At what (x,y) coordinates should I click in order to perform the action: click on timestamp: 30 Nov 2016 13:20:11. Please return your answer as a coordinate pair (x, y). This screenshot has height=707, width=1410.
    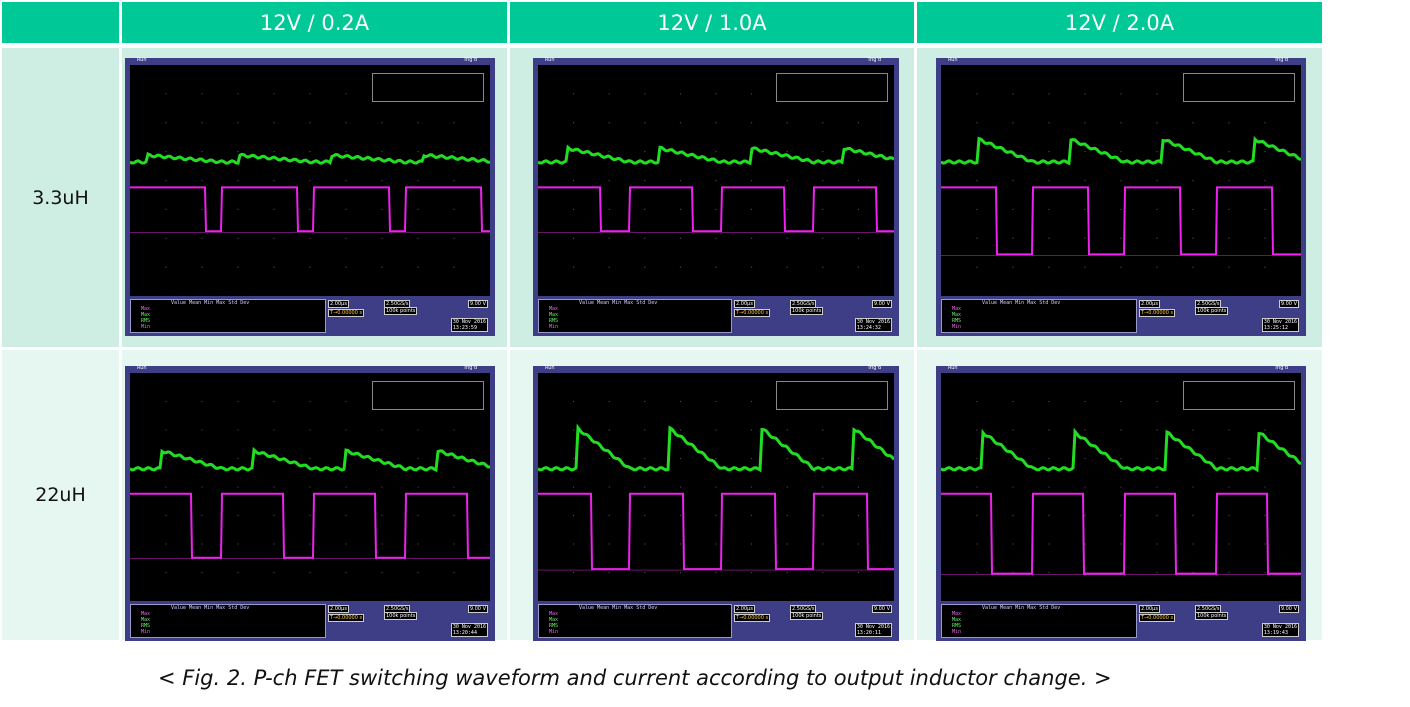
    Looking at the image, I should click on (873, 630).